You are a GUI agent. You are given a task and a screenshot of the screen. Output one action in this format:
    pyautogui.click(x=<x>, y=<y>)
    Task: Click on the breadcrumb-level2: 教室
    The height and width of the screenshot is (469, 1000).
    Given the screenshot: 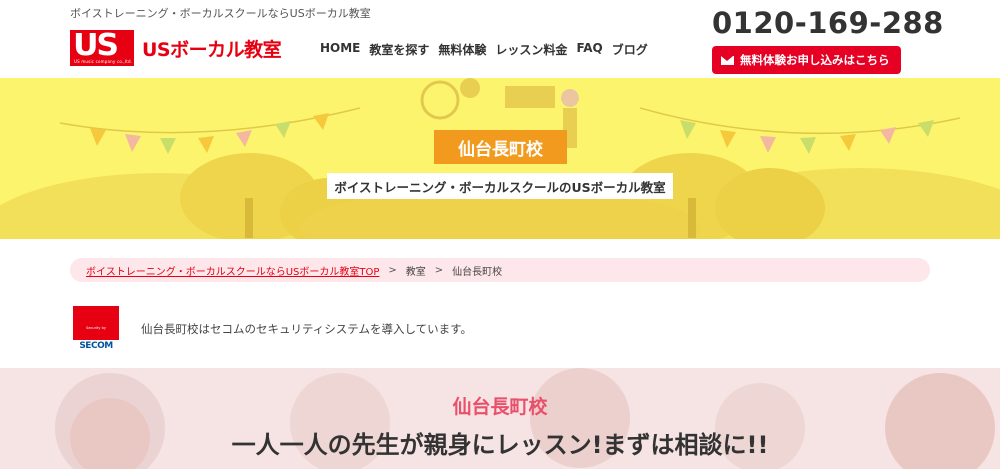 What is the action you would take?
    pyautogui.click(x=415, y=272)
    